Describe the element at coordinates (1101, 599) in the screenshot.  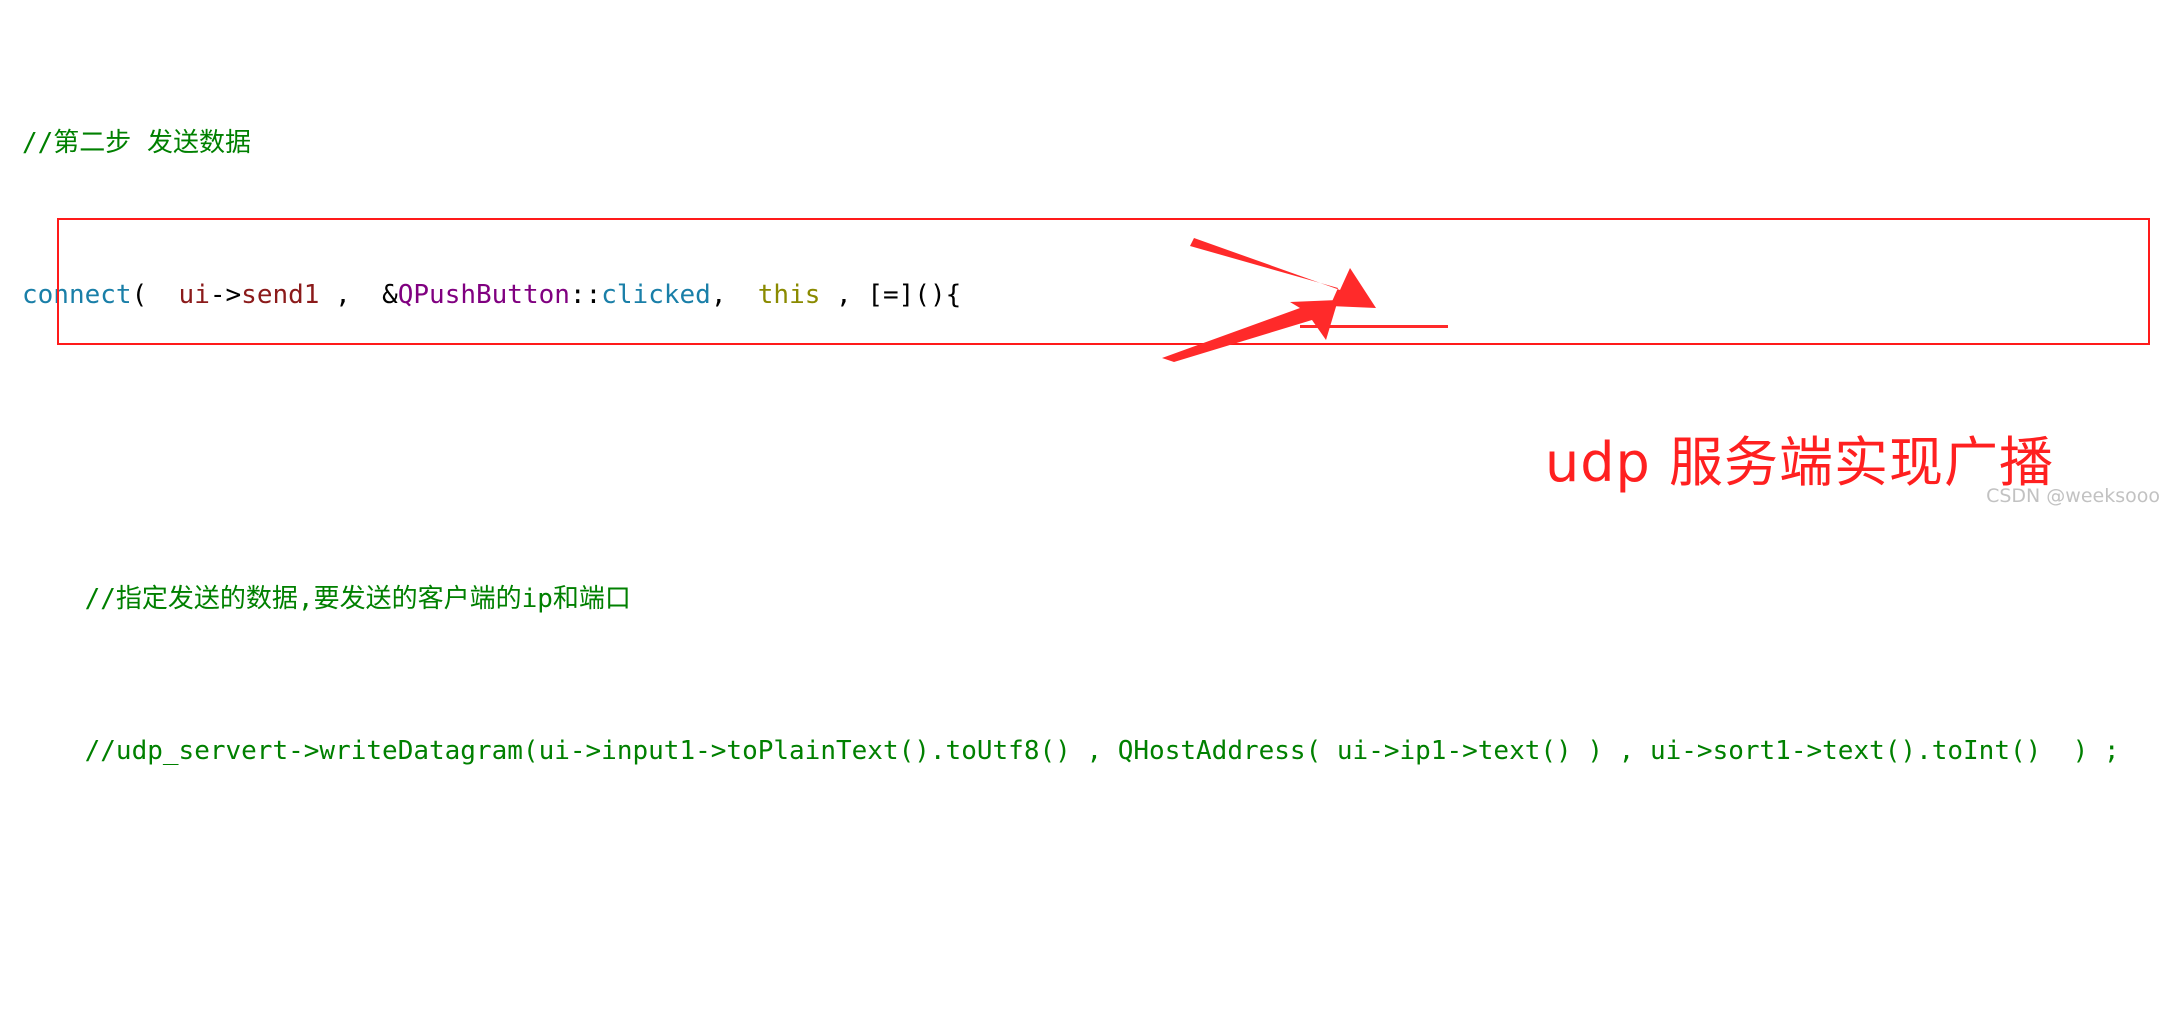
I see `code-line-4: //指定发送的数据,要发送的客户端的ip和端口` at that location.